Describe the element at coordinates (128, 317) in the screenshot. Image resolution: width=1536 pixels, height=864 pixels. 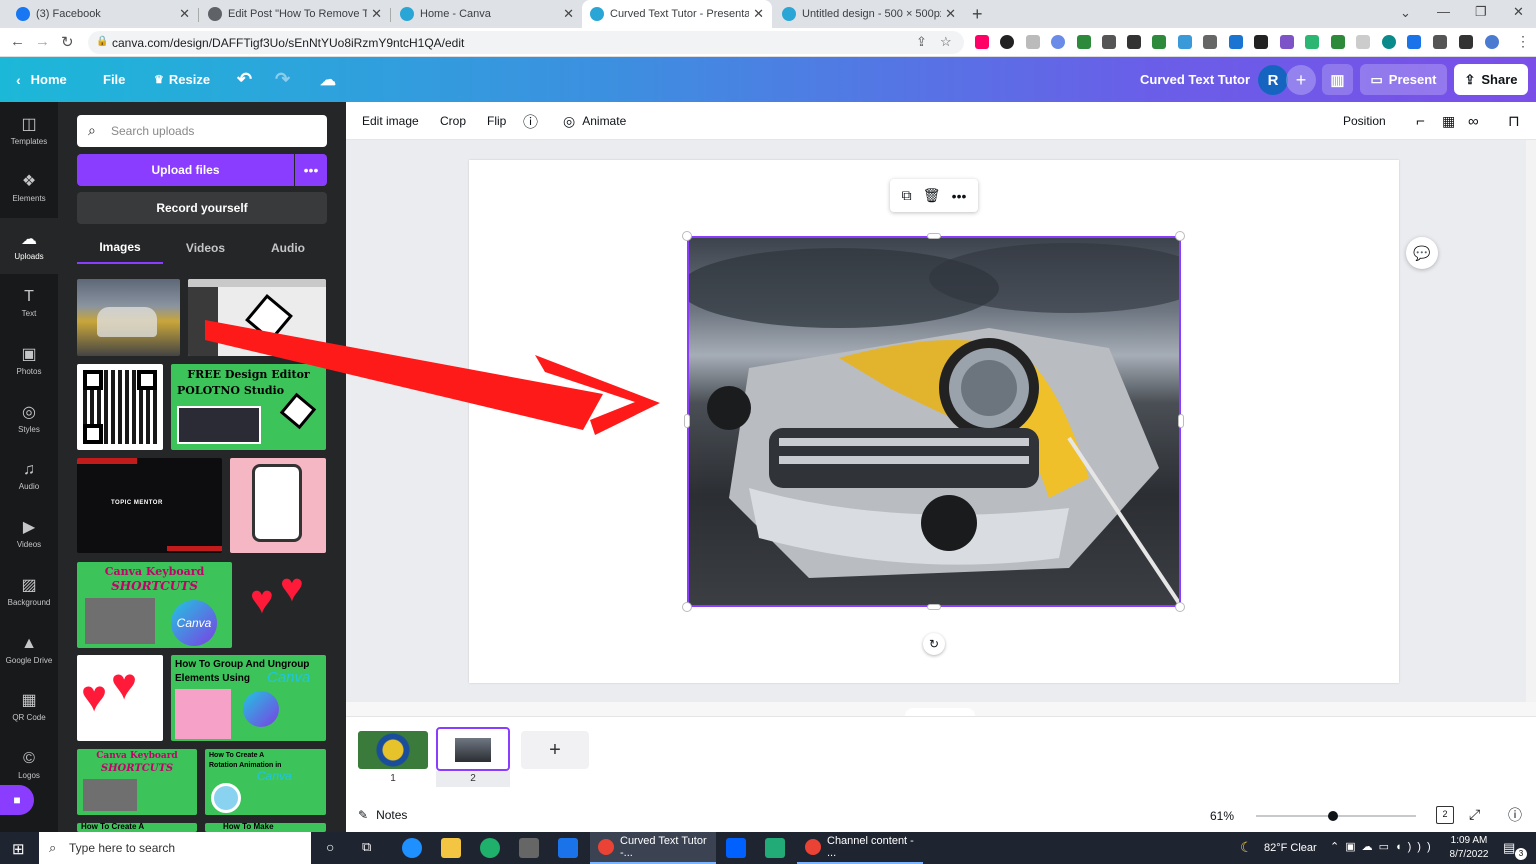
I see `upload-thumbnail-car` at that location.